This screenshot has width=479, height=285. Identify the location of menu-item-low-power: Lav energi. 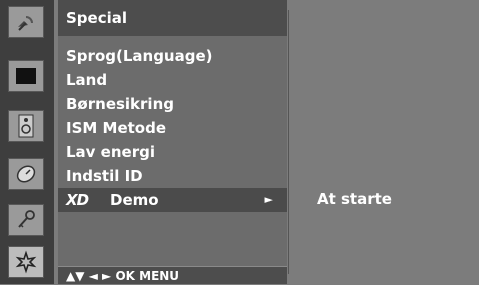
(172, 152).